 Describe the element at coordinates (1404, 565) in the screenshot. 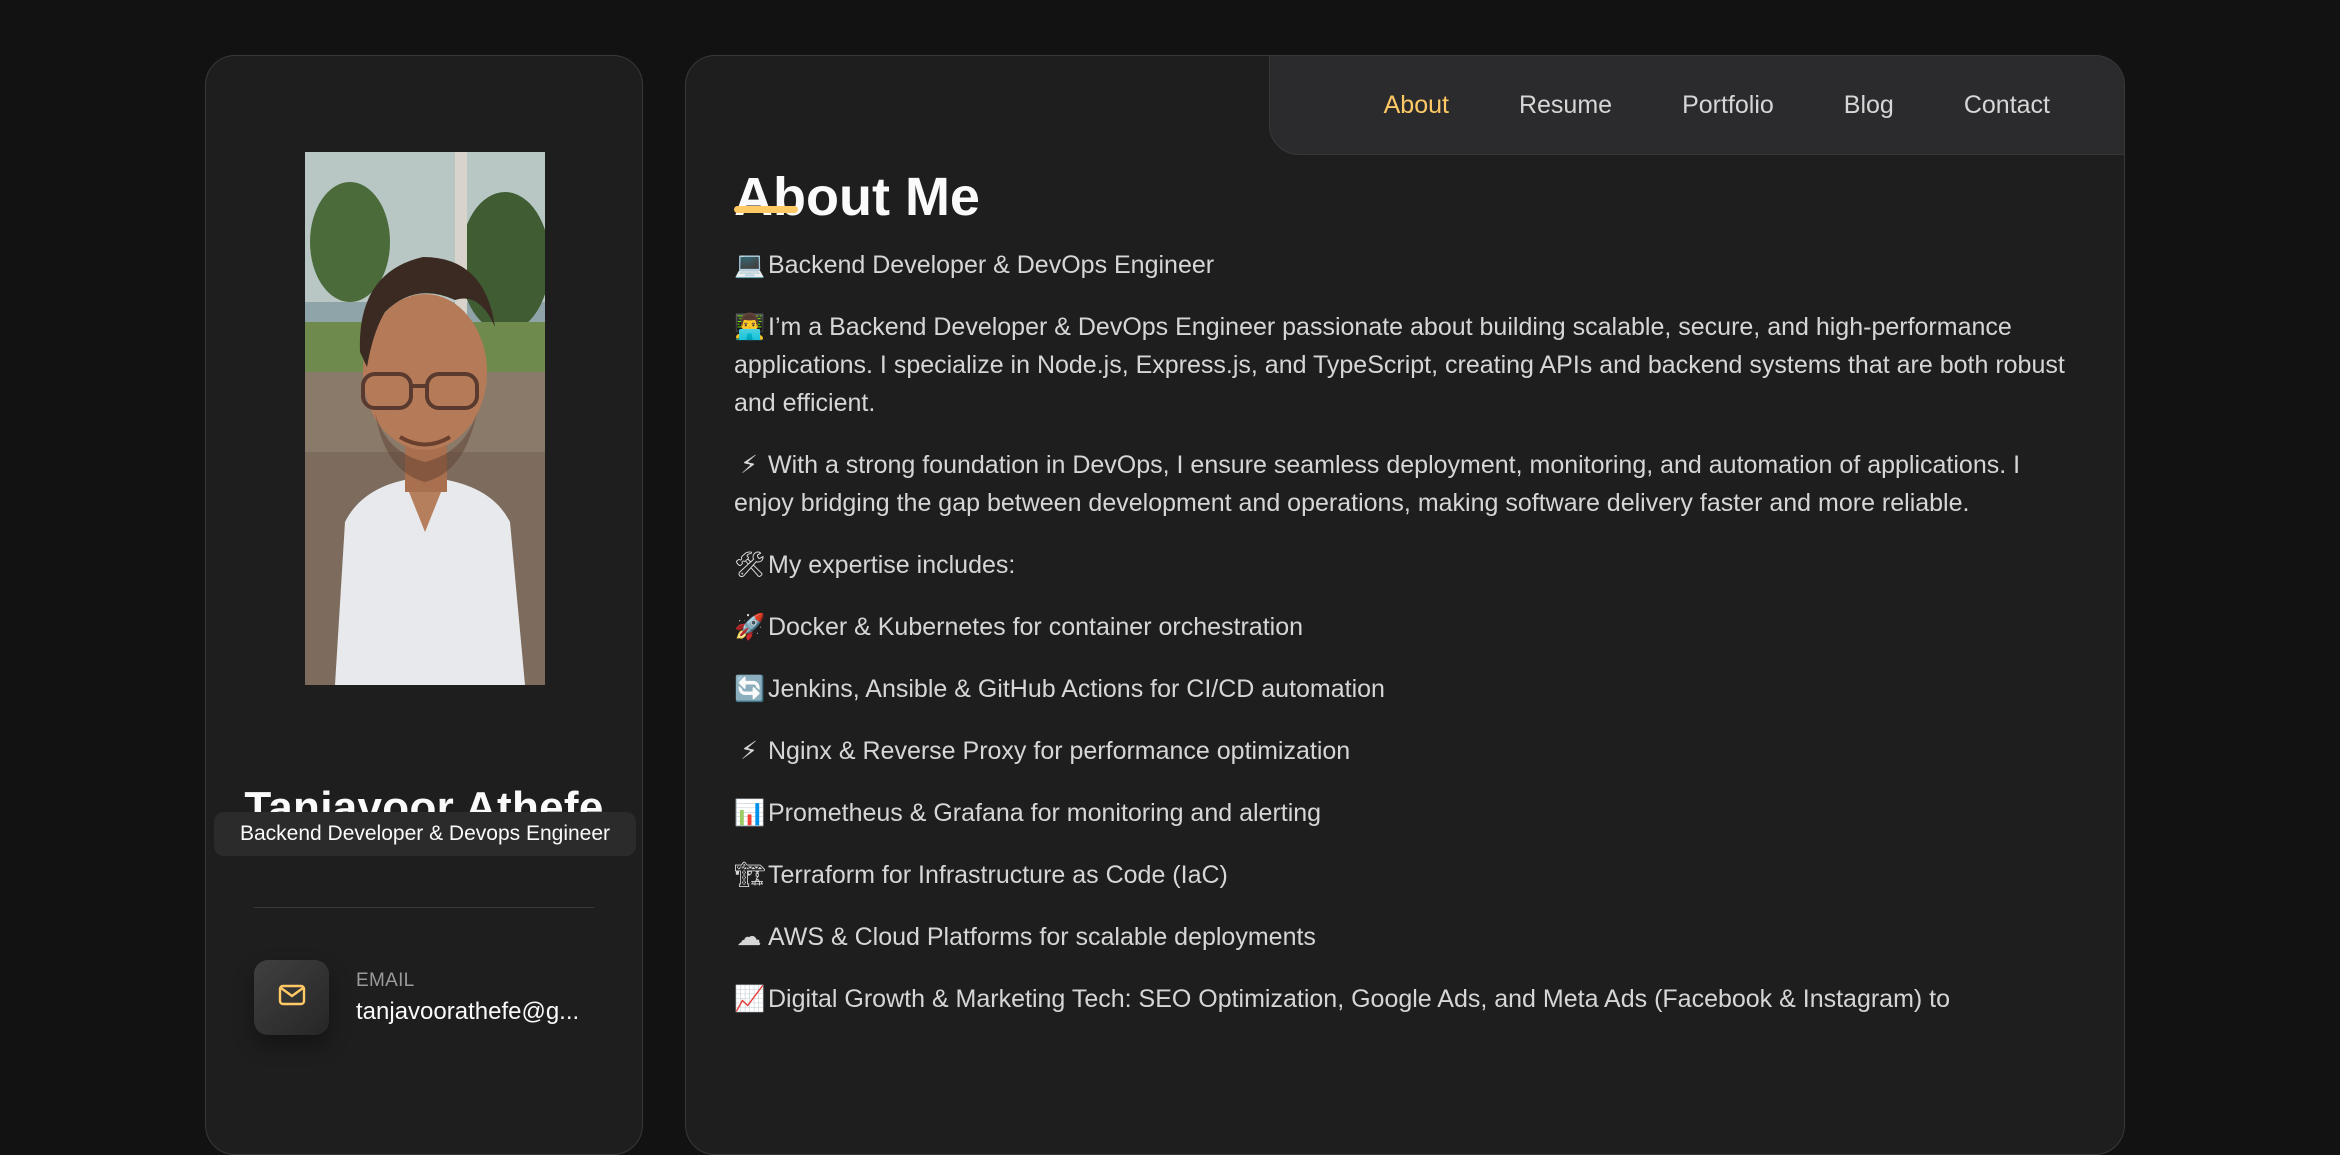

I see `about-paragraph: 🛠My expertise includes:` at that location.